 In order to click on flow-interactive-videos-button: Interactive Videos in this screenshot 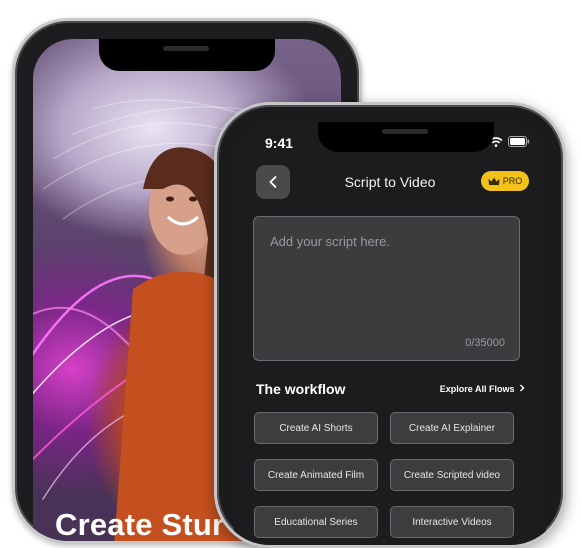, I will do `click(452, 522)`.